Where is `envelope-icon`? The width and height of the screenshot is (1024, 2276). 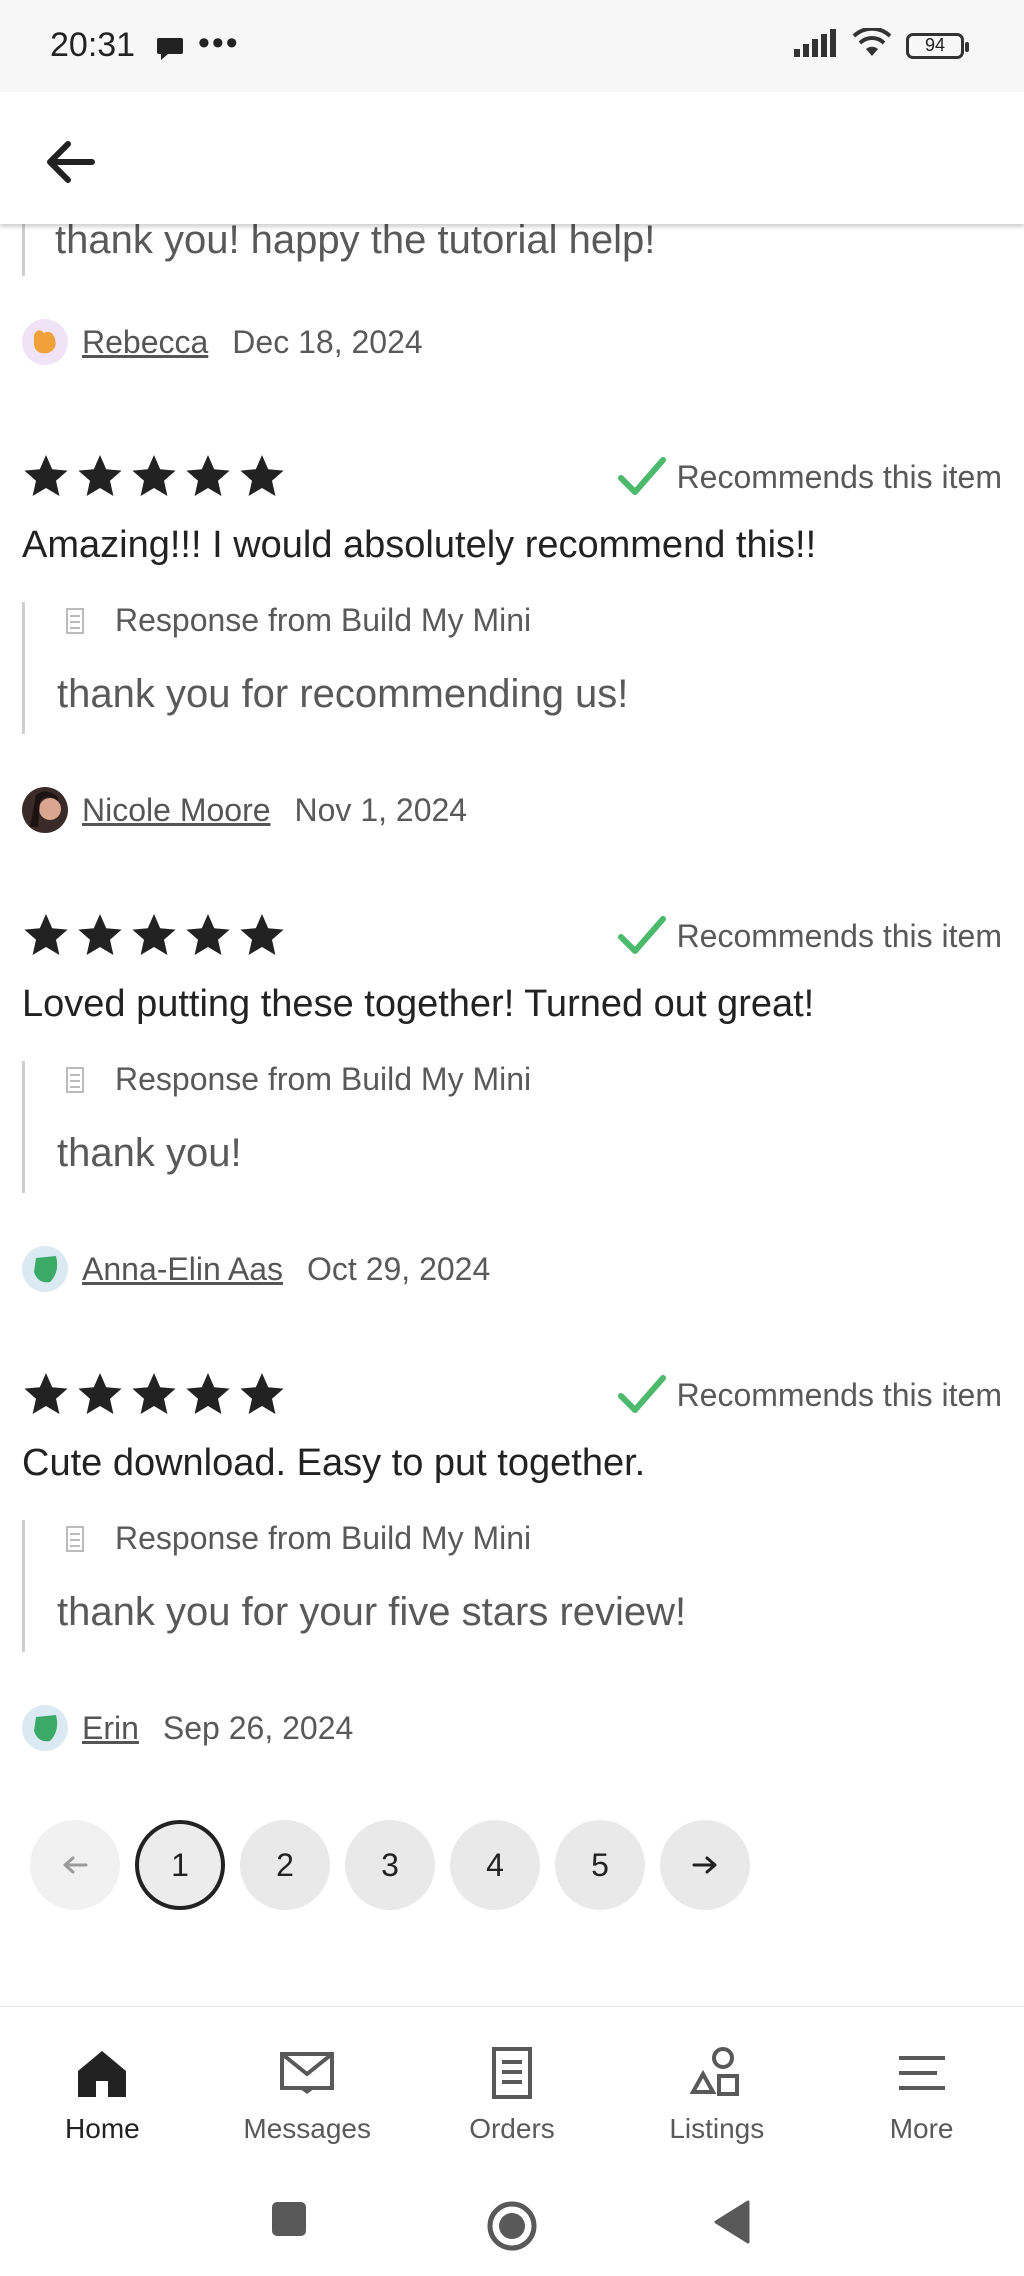
envelope-icon is located at coordinates (307, 2073).